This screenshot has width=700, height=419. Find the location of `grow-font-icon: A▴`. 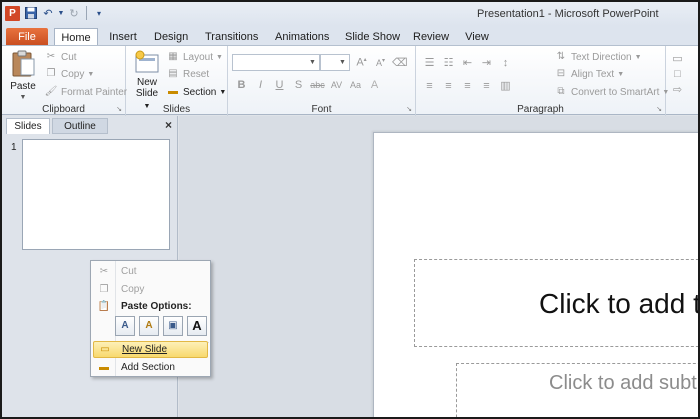

grow-font-icon: A▴ is located at coordinates (361, 62).